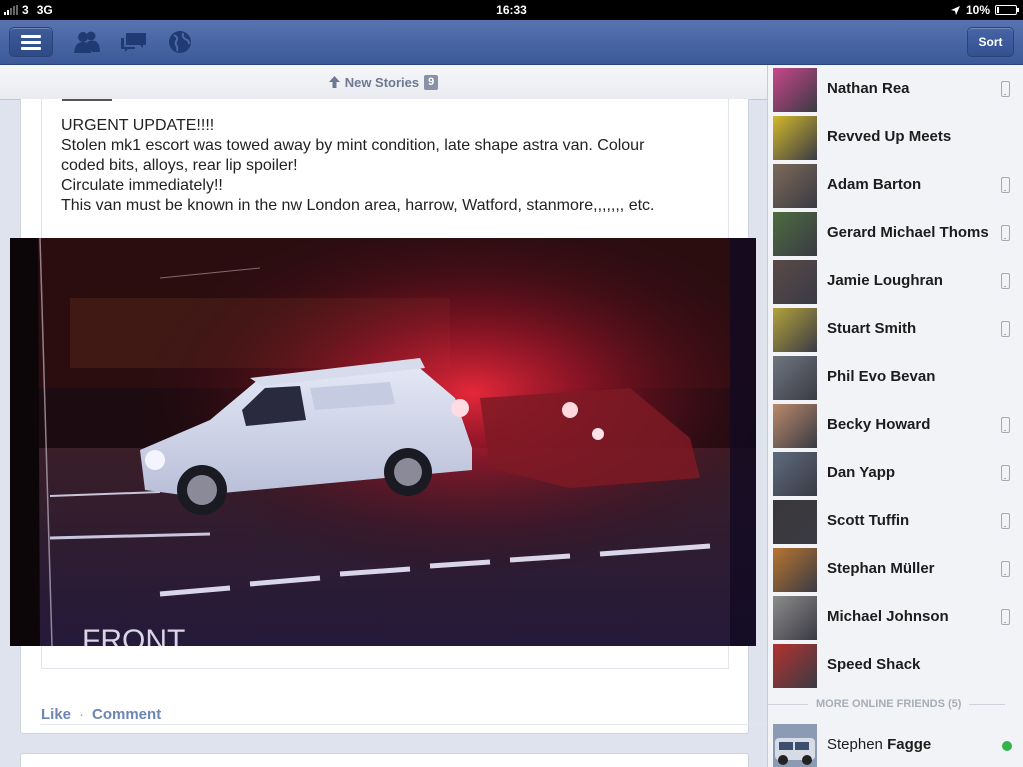 The height and width of the screenshot is (767, 1023). What do you see at coordinates (56, 714) in the screenshot?
I see `like-link: Like` at bounding box center [56, 714].